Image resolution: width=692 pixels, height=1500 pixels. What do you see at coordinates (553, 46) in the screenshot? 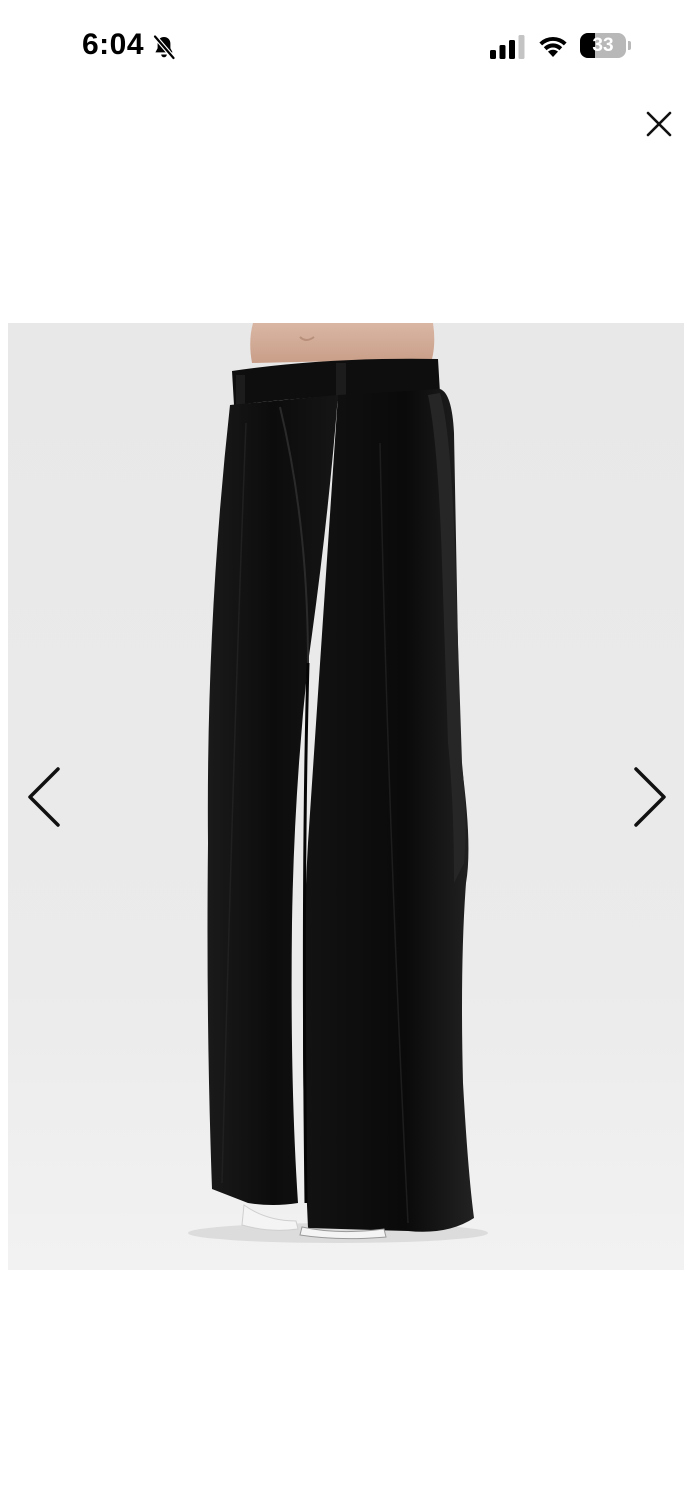
I see `wifi-icon` at bounding box center [553, 46].